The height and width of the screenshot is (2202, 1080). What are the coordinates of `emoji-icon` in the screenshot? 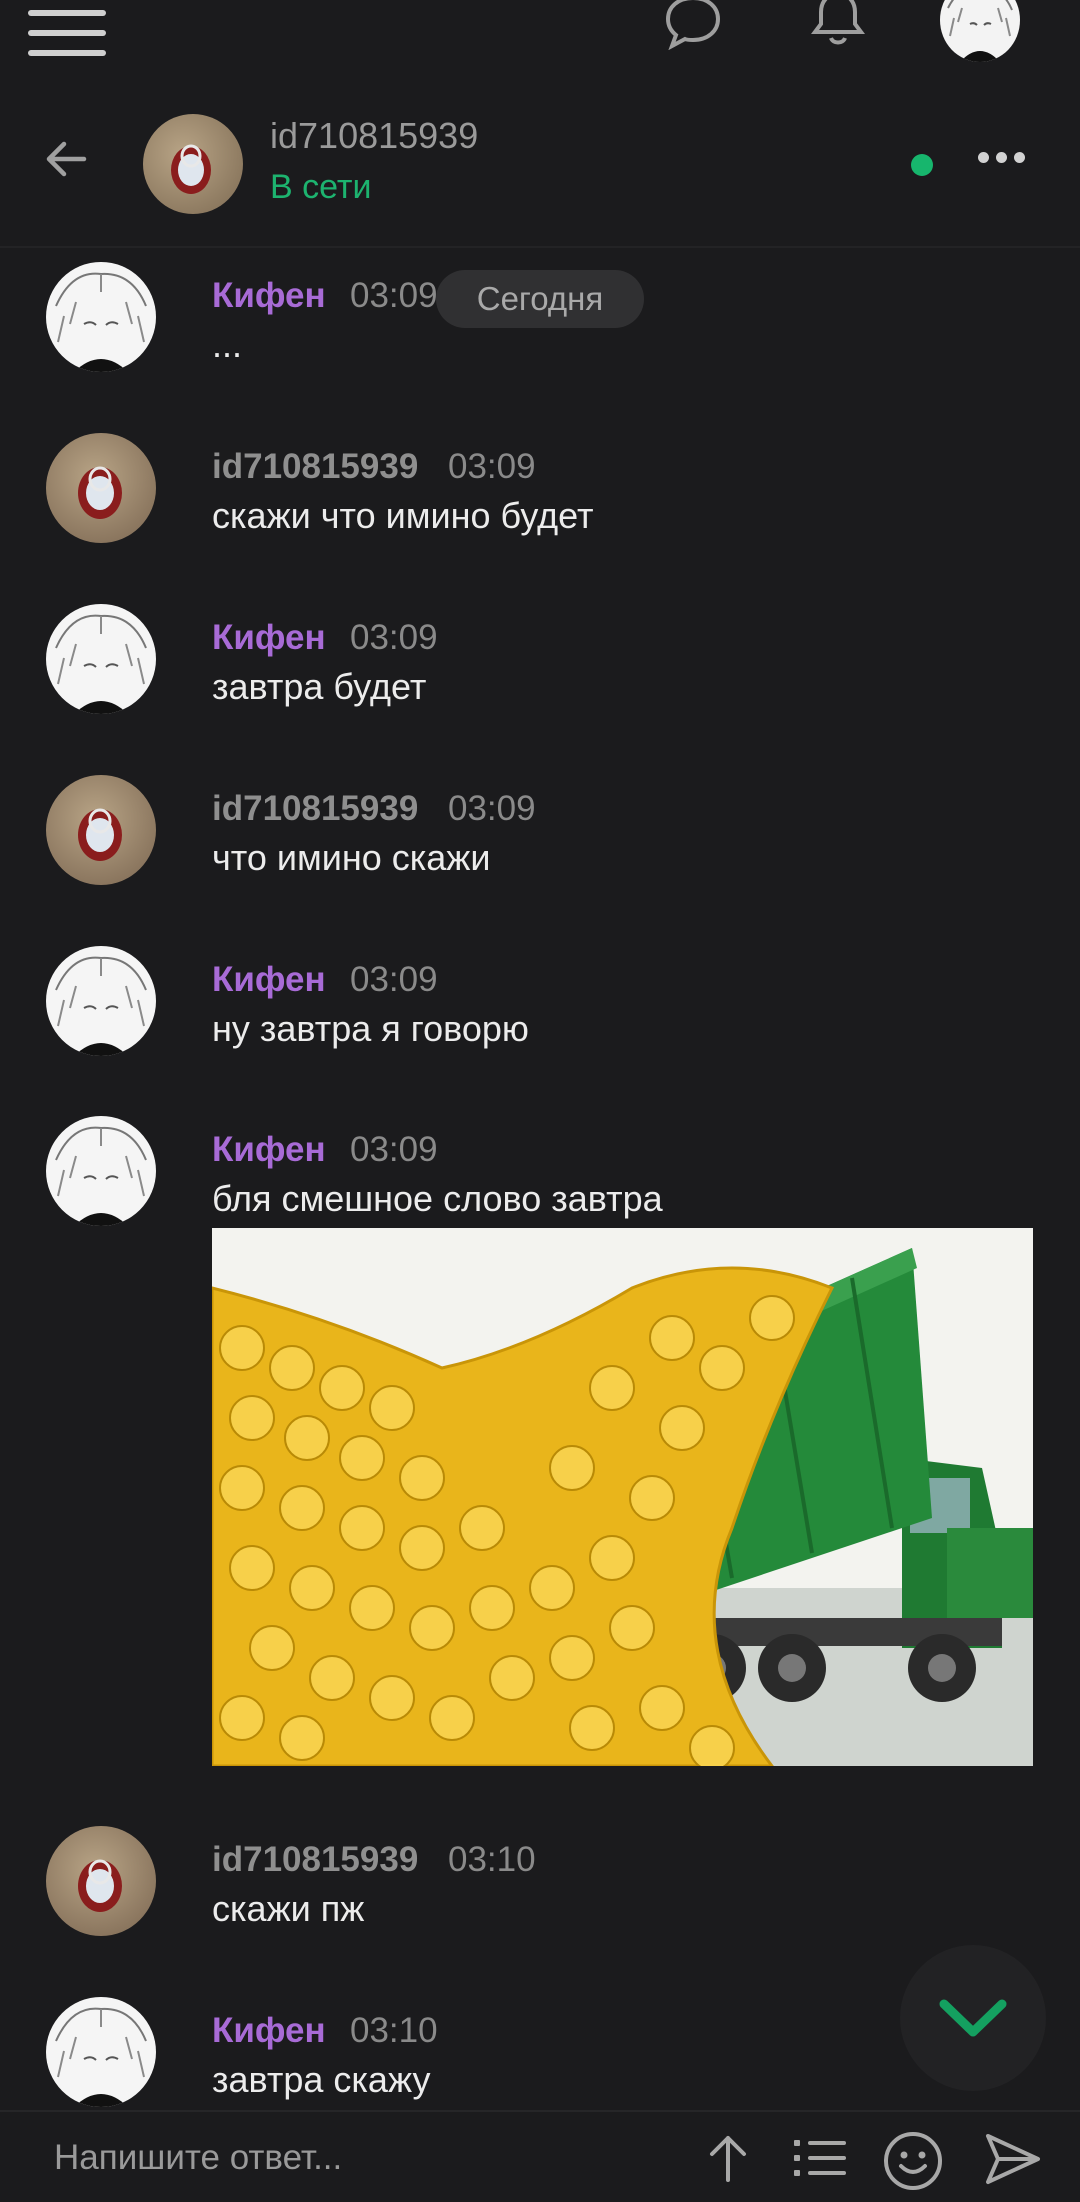 It's located at (913, 2161).